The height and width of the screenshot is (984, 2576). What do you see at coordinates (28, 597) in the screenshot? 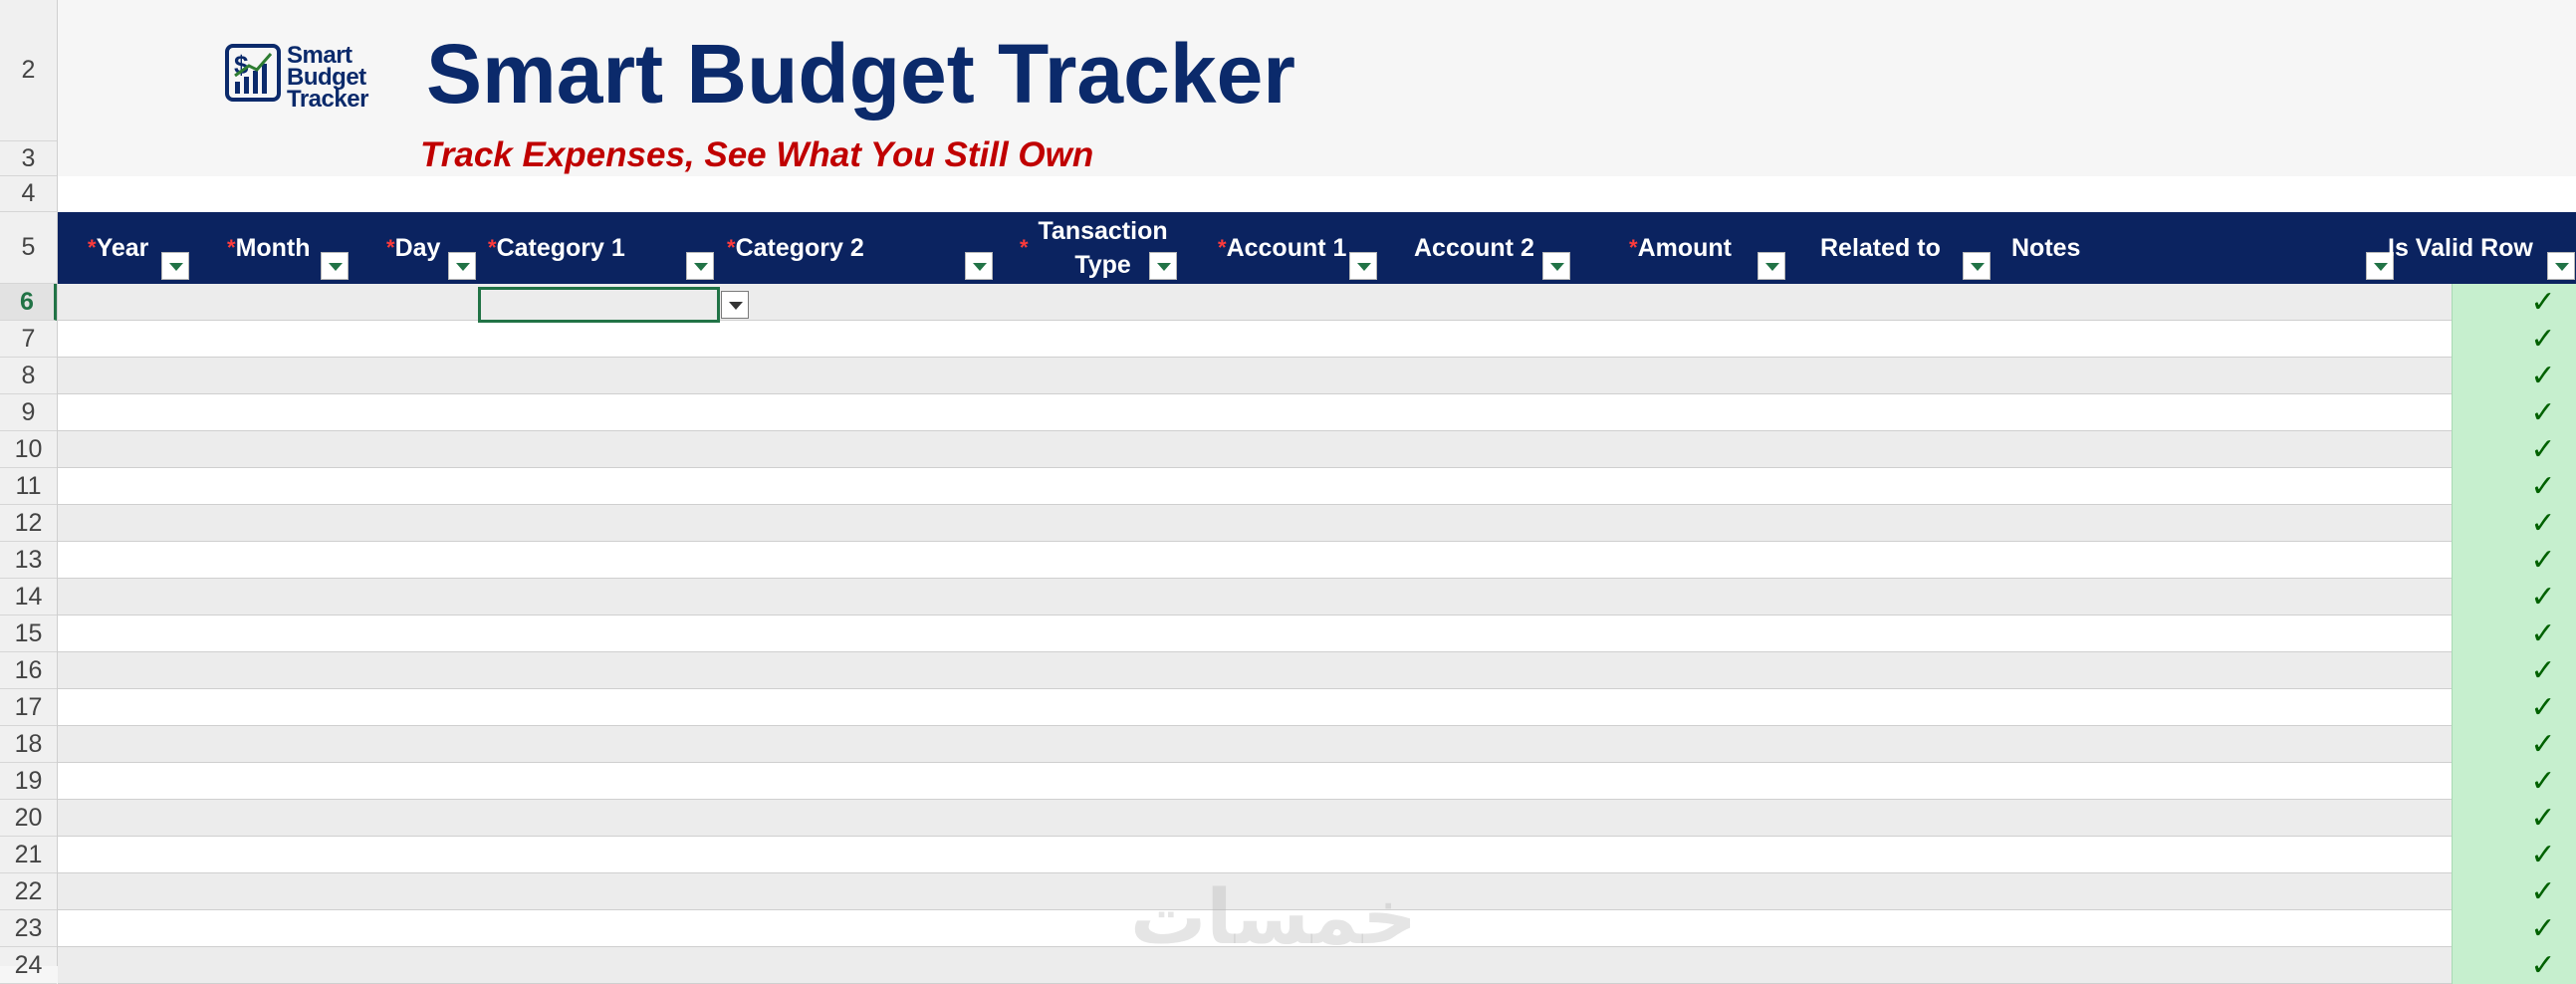
I see `row-number: 14` at bounding box center [28, 597].